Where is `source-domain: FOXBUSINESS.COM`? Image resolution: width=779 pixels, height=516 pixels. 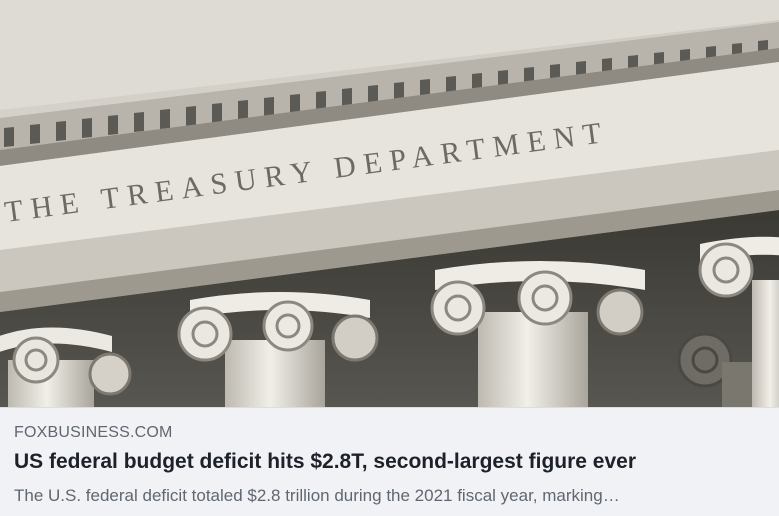 source-domain: FOXBUSINESS.COM is located at coordinates (93, 432).